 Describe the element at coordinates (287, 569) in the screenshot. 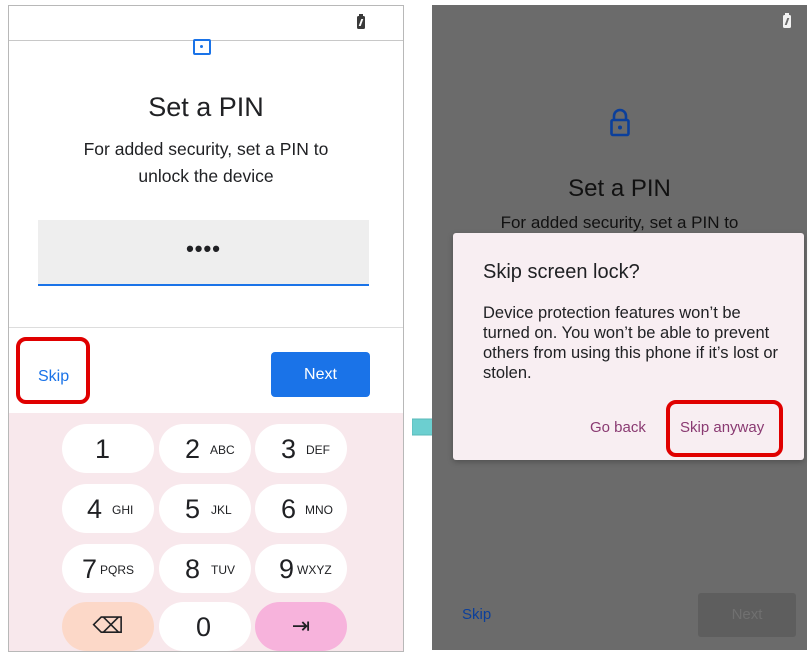

I see `key-digit: 9` at that location.